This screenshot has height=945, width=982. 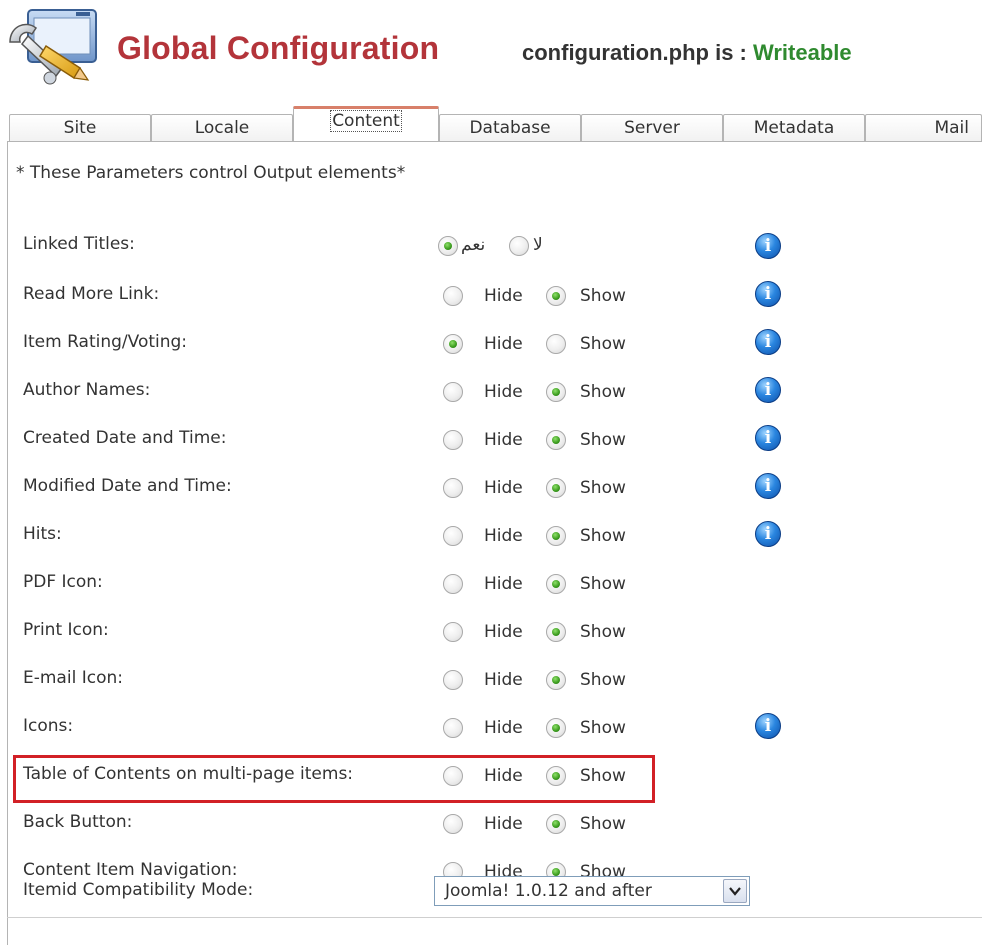 I want to click on itemid-mode-select: Joomla! 1.0.12 and after, so click(x=592, y=891).